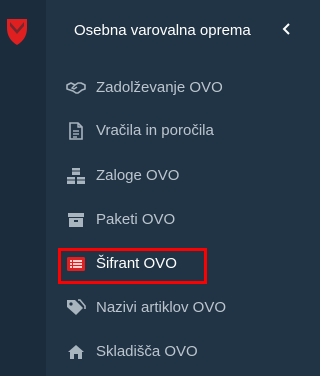 This screenshot has height=376, width=320. Describe the element at coordinates (23, 188) in the screenshot. I see `sidebar-rail` at that location.